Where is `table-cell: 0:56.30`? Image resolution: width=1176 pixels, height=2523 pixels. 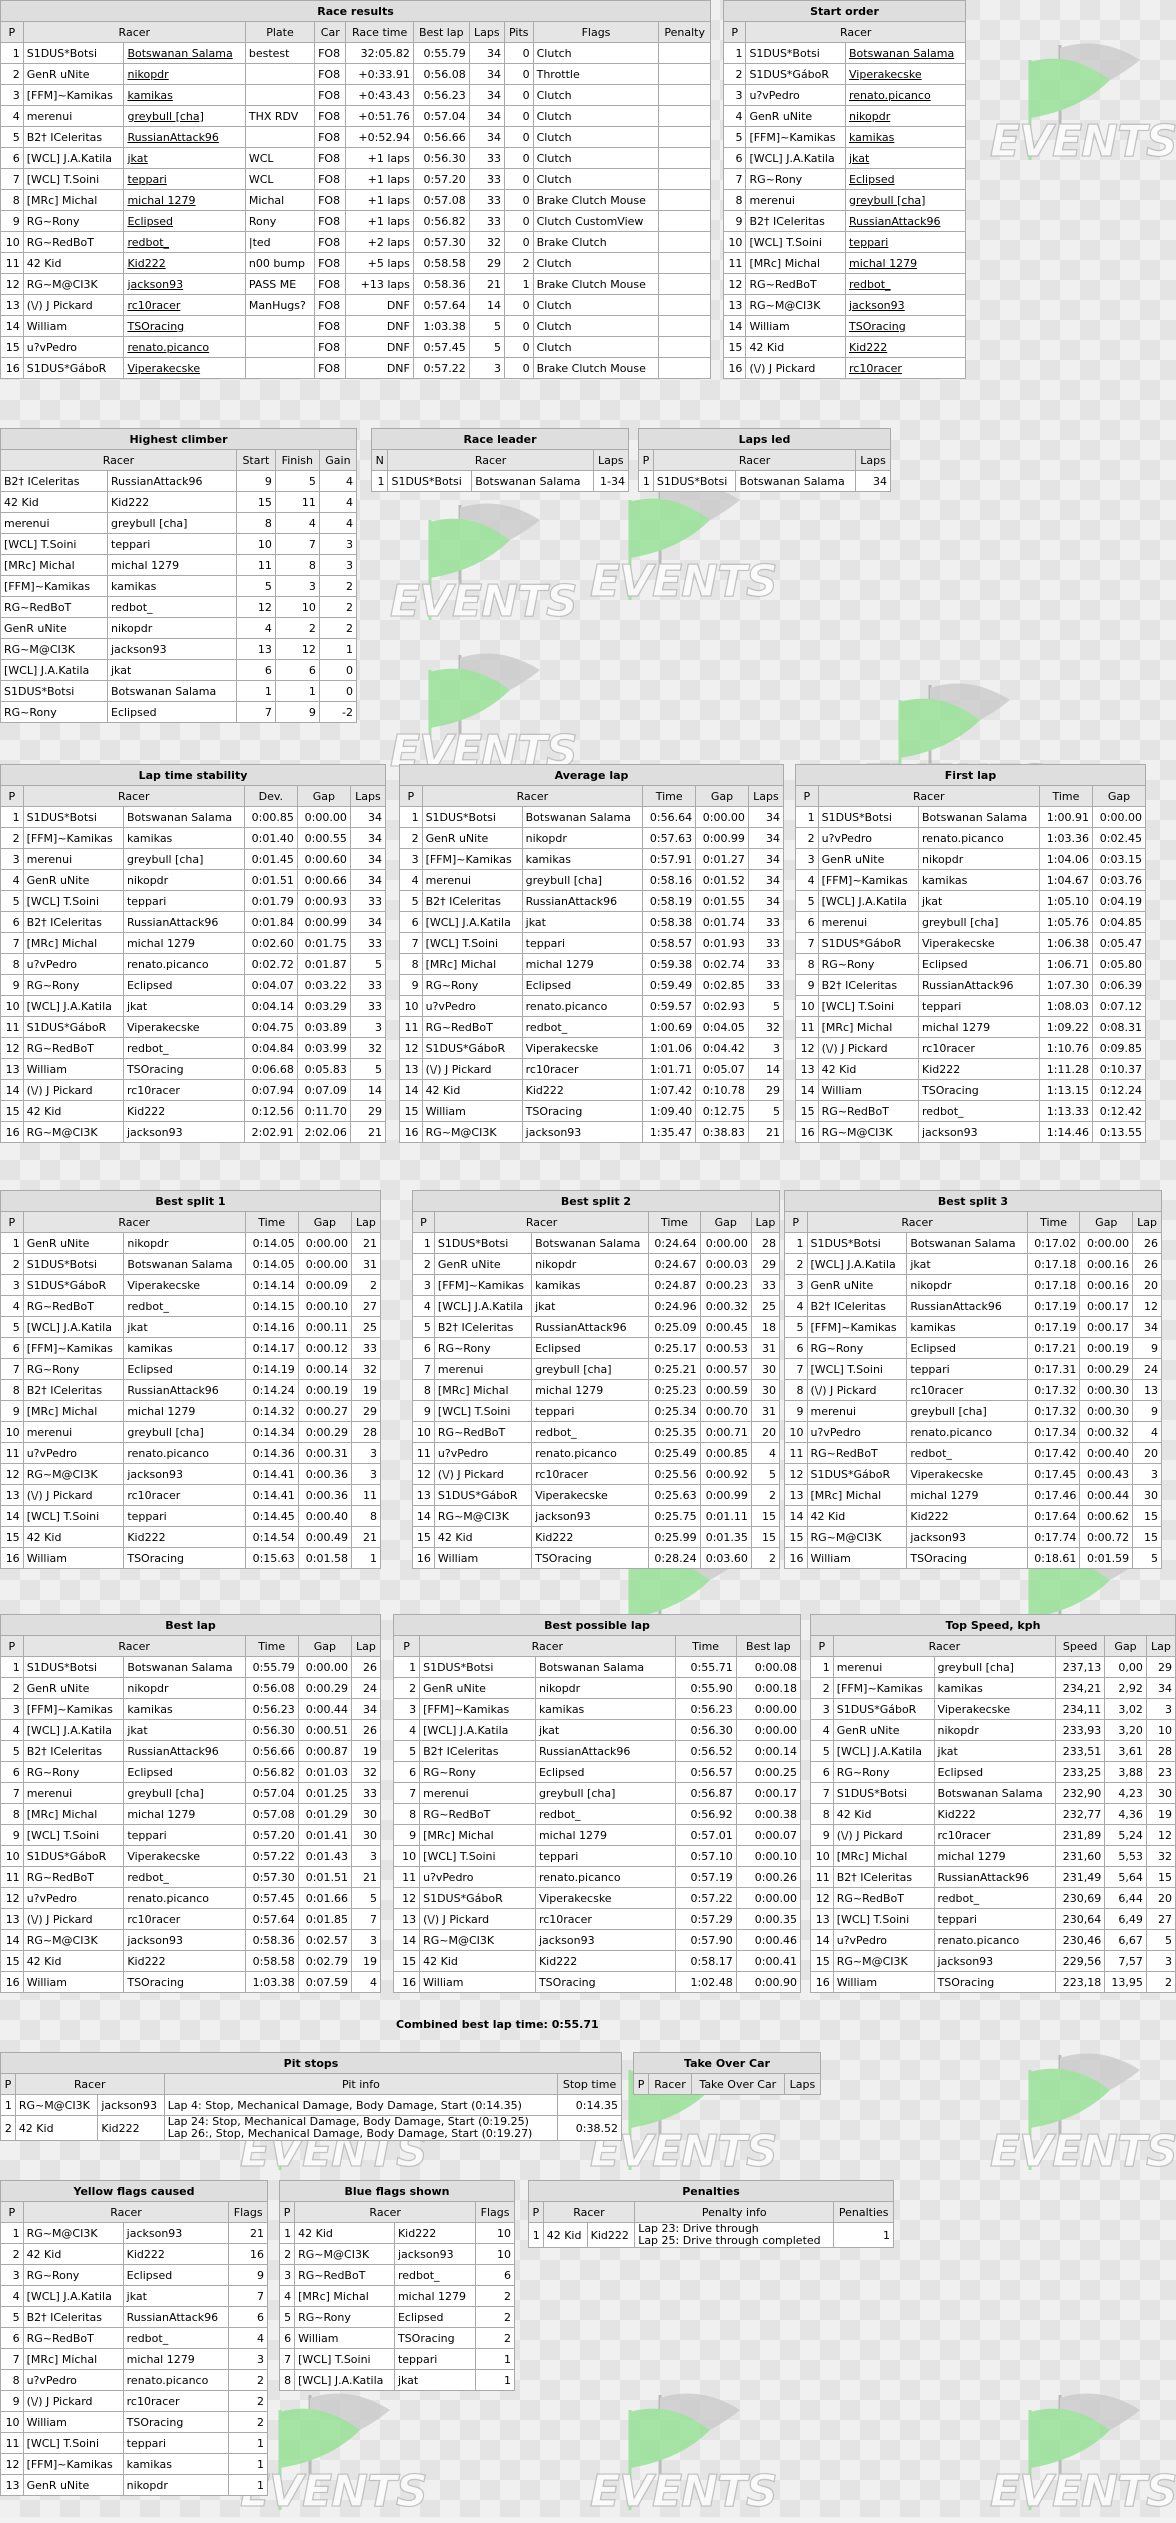
table-cell: 0:56.30 is located at coordinates (441, 158).